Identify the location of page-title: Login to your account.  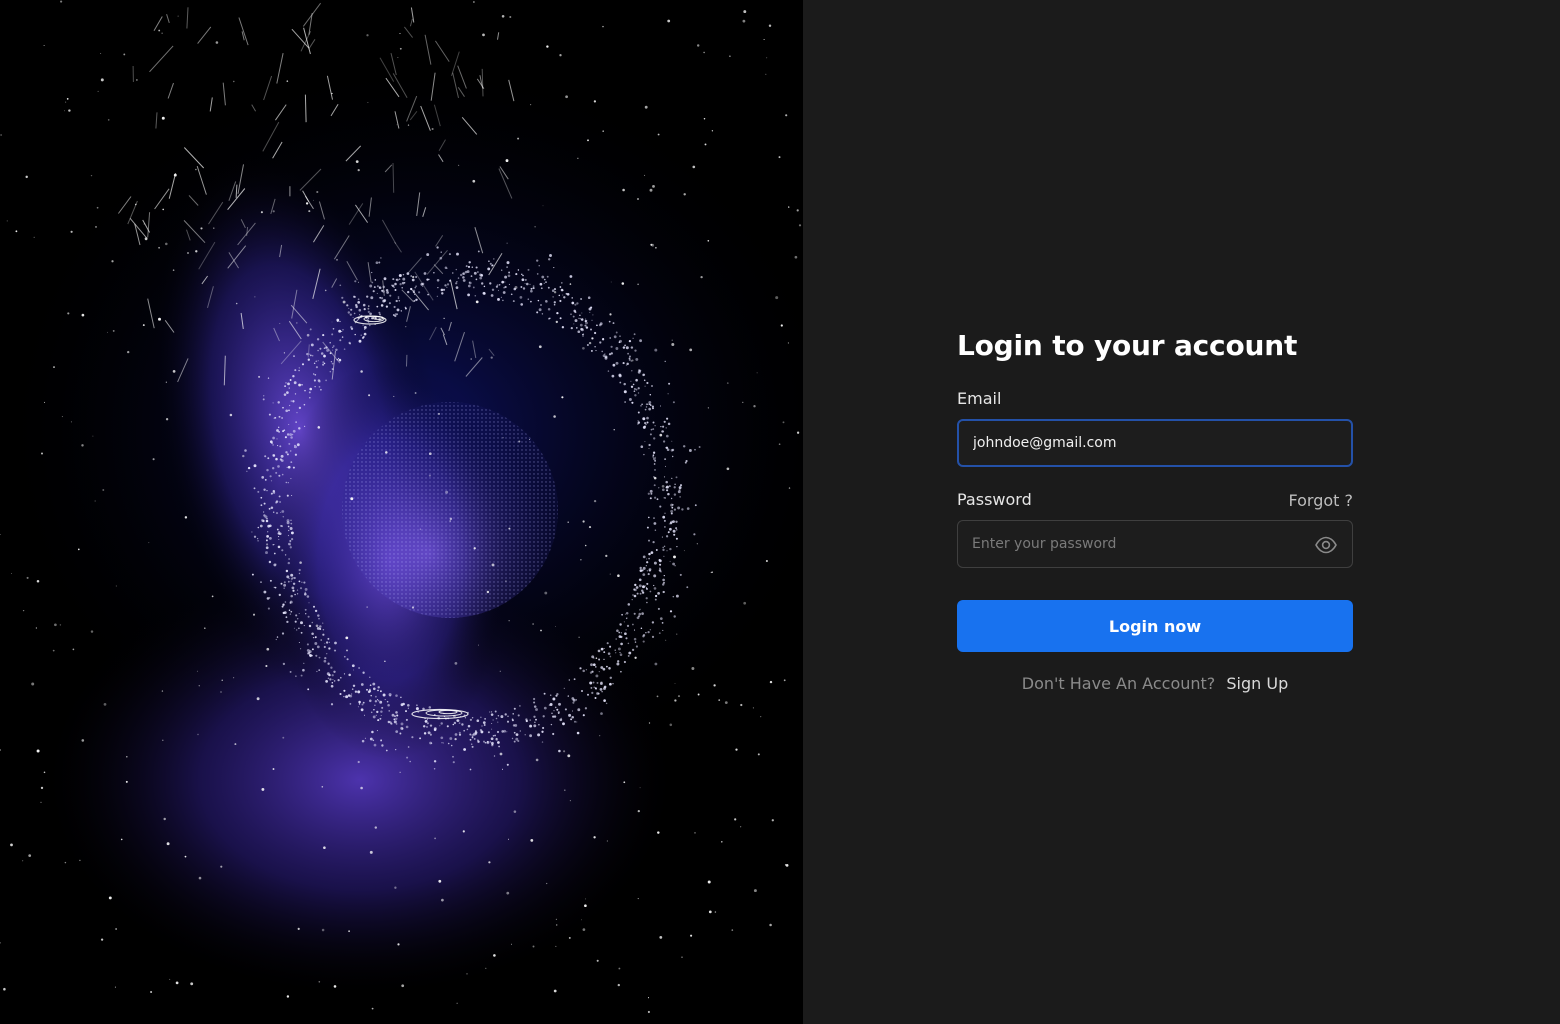
(1127, 345).